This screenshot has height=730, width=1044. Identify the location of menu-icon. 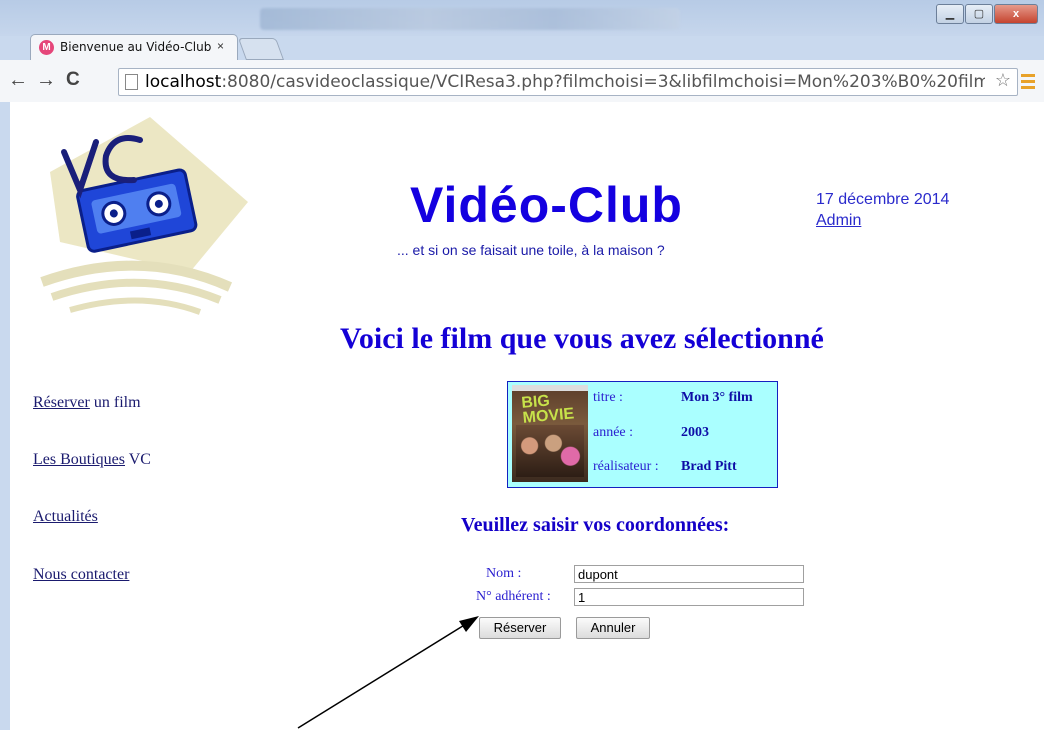
(1028, 83).